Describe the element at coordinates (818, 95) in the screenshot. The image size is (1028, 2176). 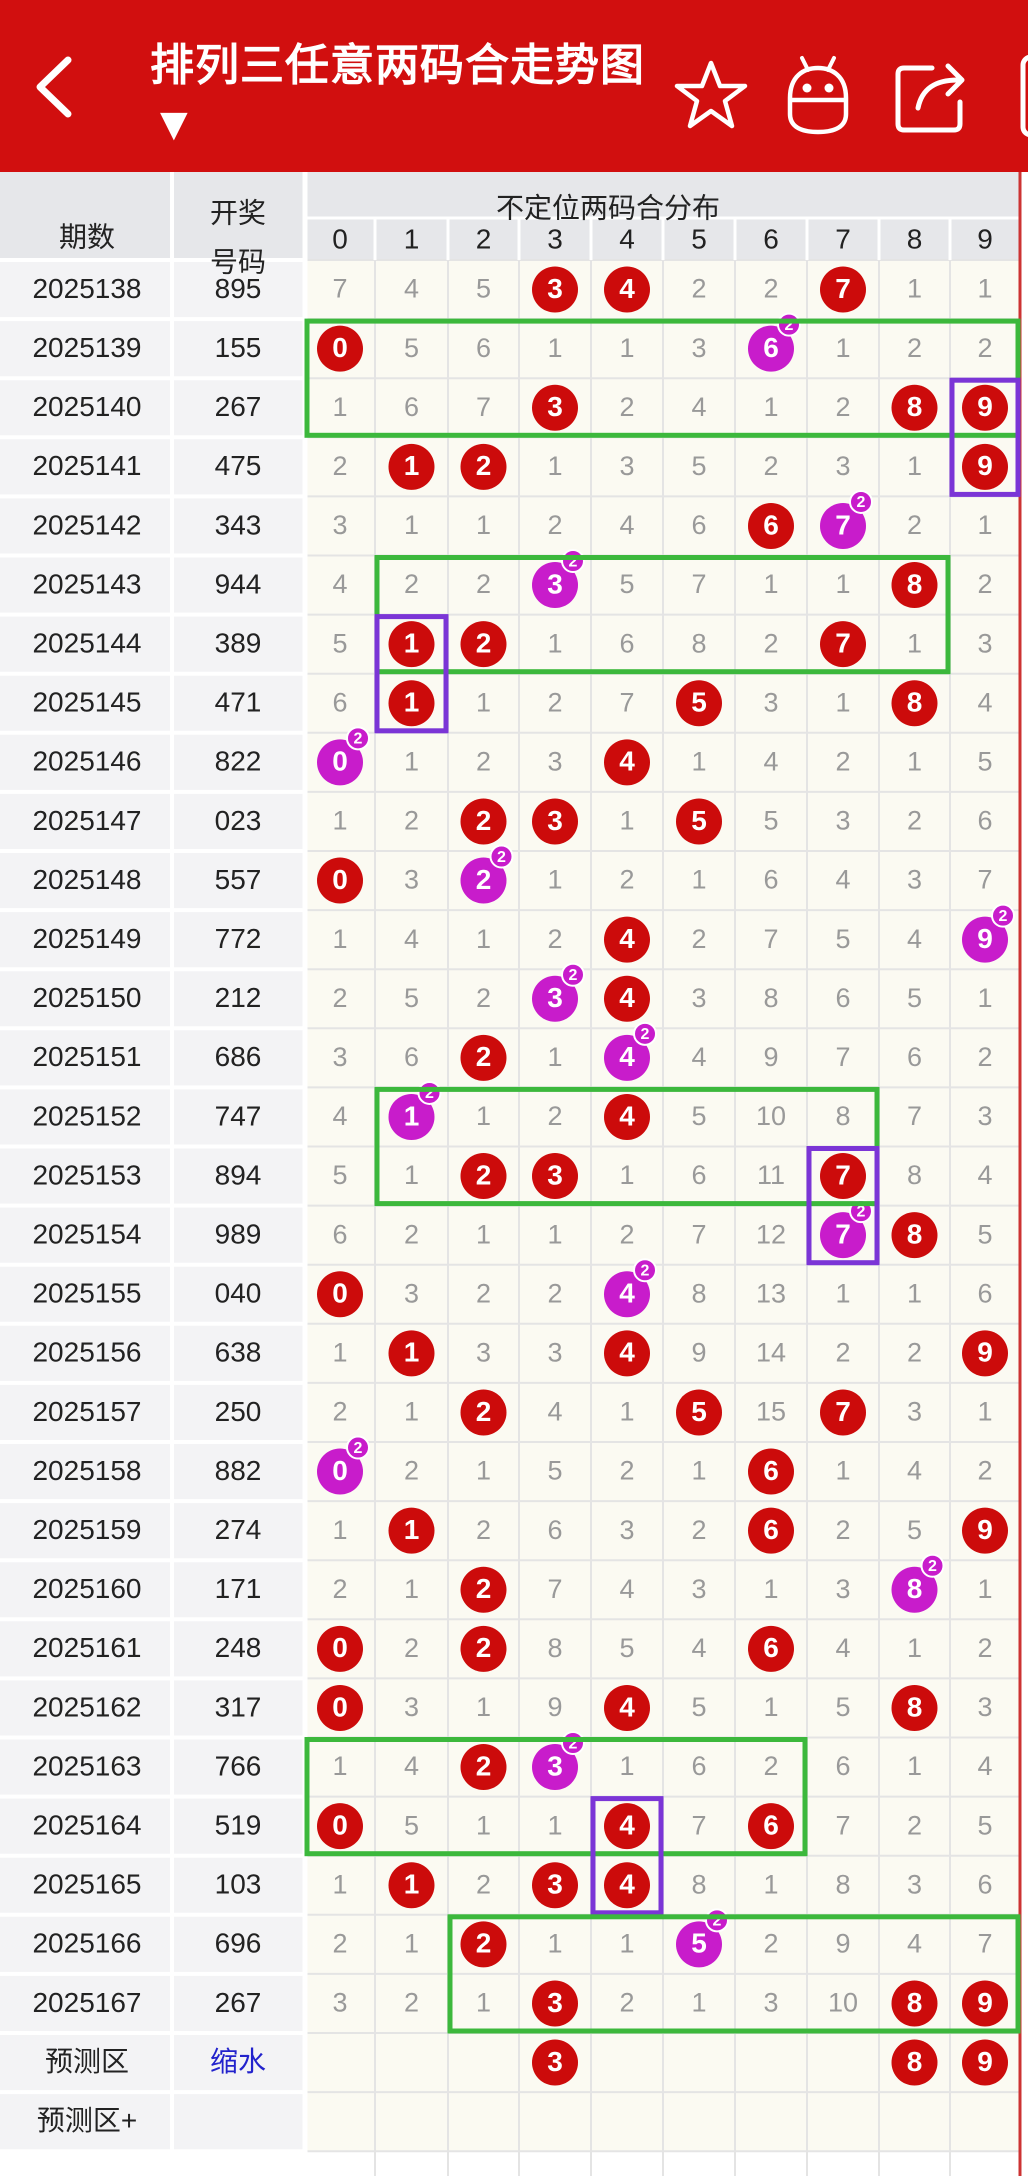
I see `robot-icon` at that location.